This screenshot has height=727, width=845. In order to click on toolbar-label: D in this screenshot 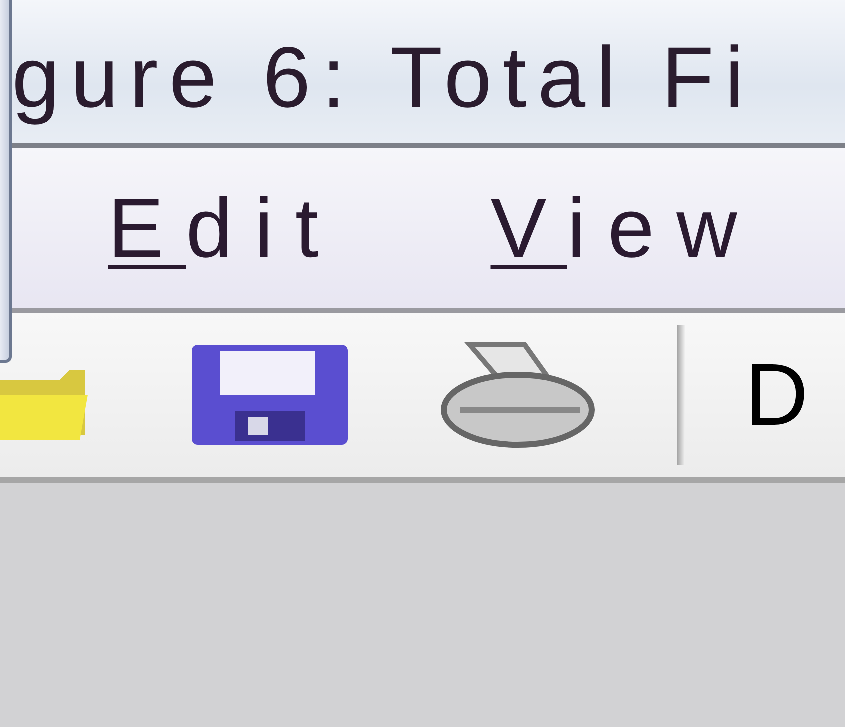, I will do `click(777, 395)`.